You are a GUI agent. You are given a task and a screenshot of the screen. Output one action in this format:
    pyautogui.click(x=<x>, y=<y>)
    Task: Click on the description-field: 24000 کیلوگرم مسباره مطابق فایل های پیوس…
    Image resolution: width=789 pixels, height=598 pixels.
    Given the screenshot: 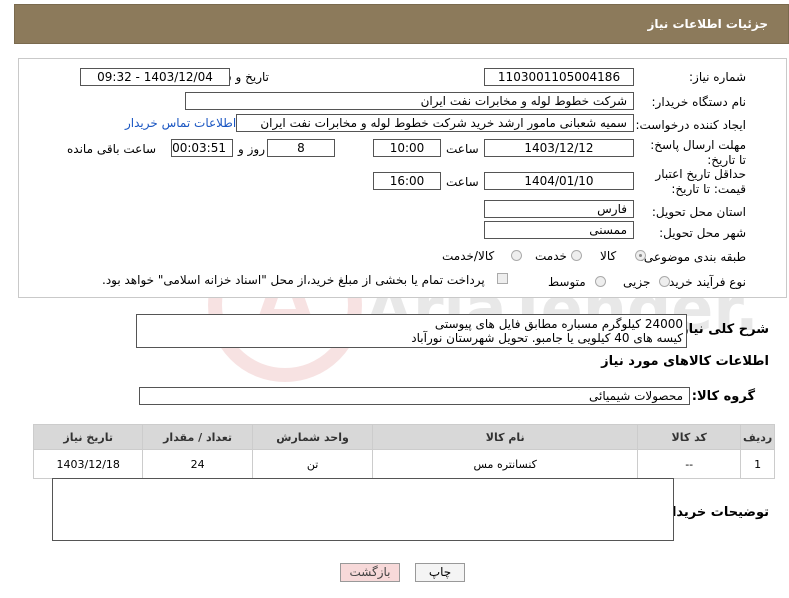 What is the action you would take?
    pyautogui.click(x=411, y=331)
    